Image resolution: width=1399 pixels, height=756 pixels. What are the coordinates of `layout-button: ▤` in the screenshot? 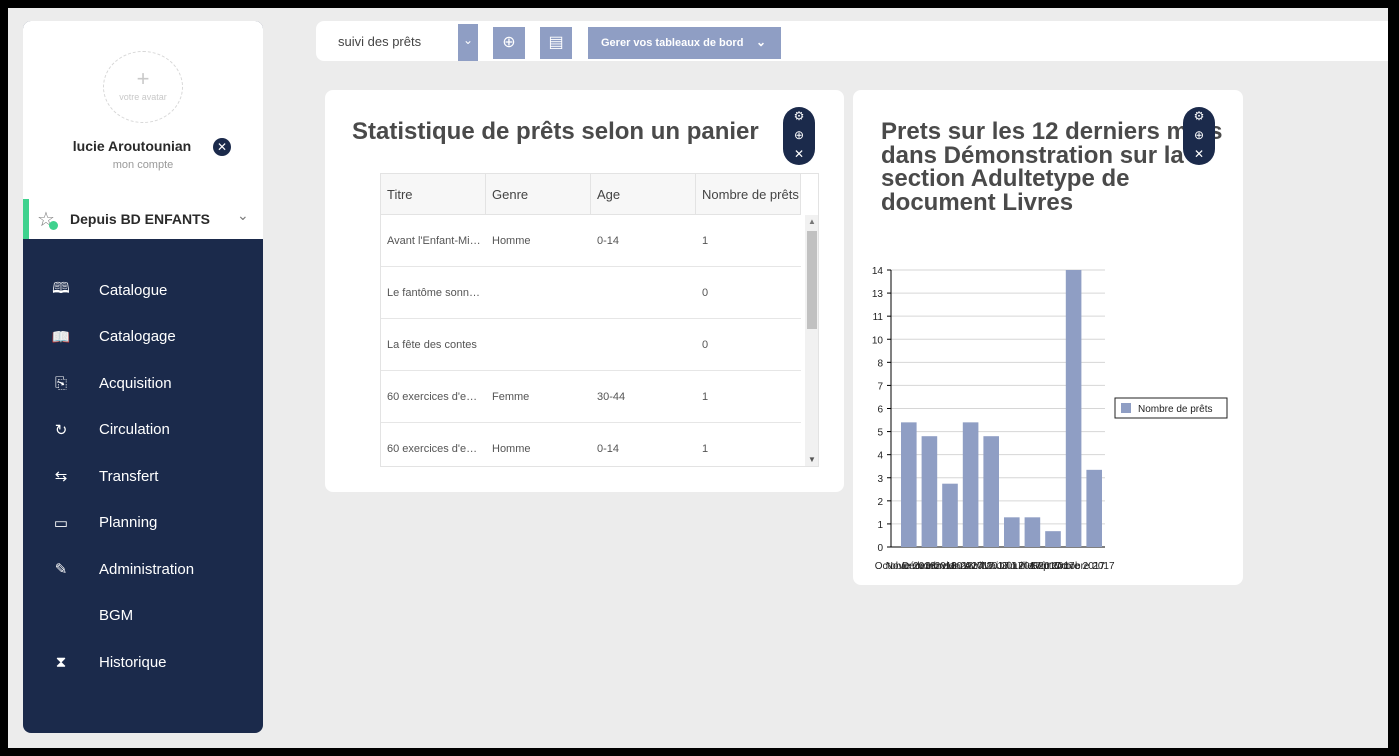 It's located at (556, 43).